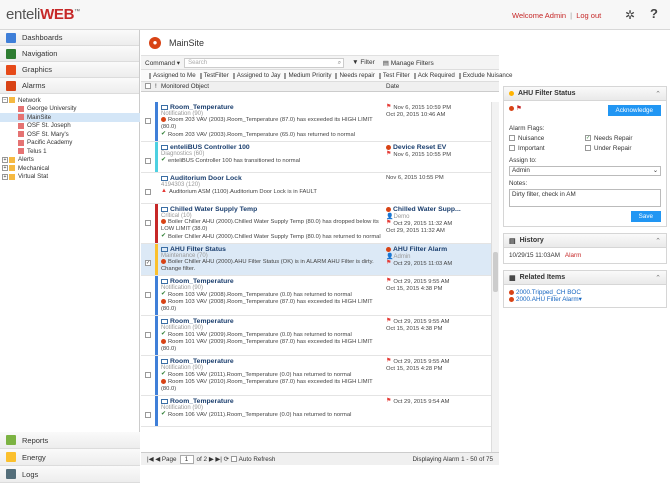  Describe the element at coordinates (70, 100) in the screenshot. I see `tree-node: − Network` at that location.